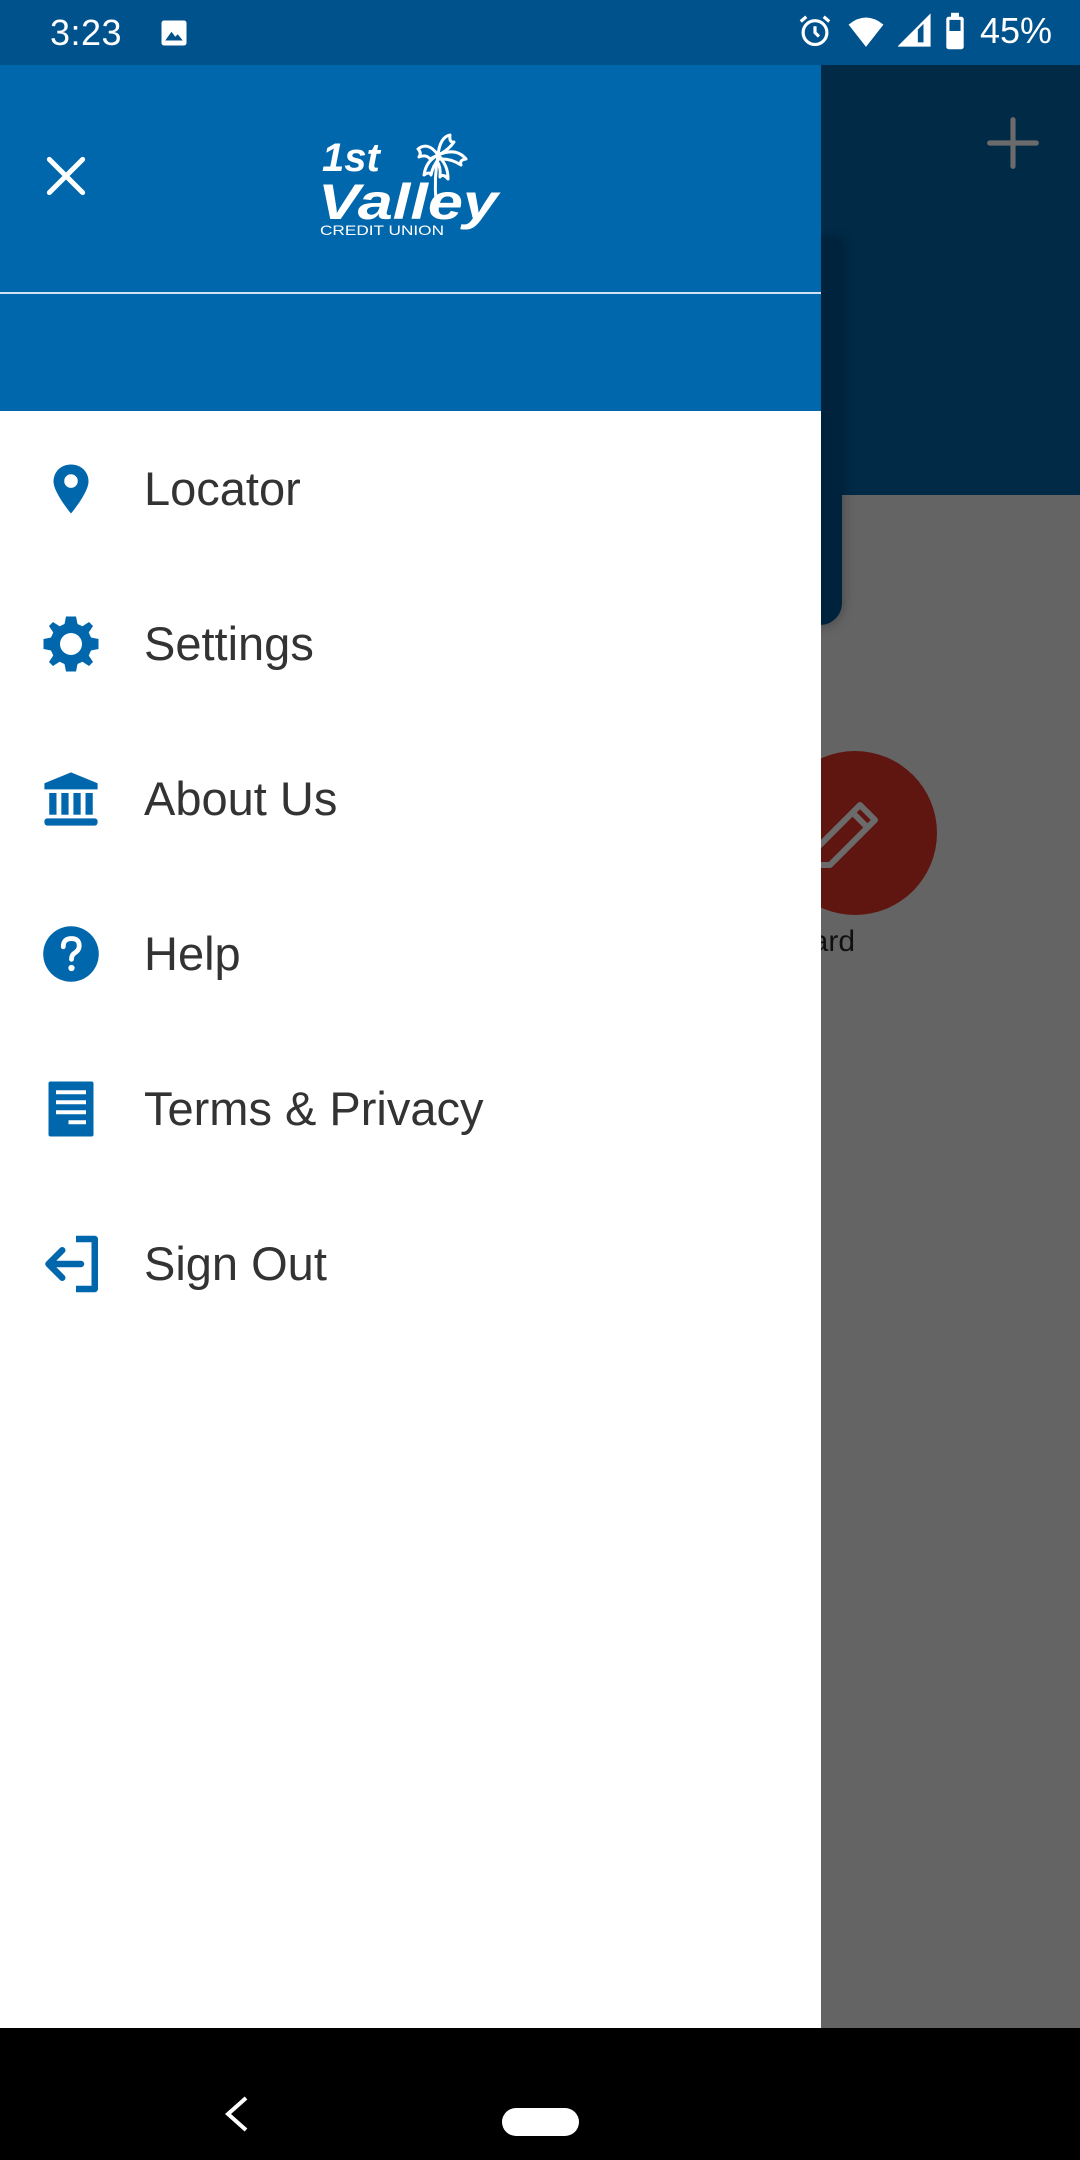 This screenshot has height=2160, width=1080. I want to click on document-icon, so click(71, 1108).